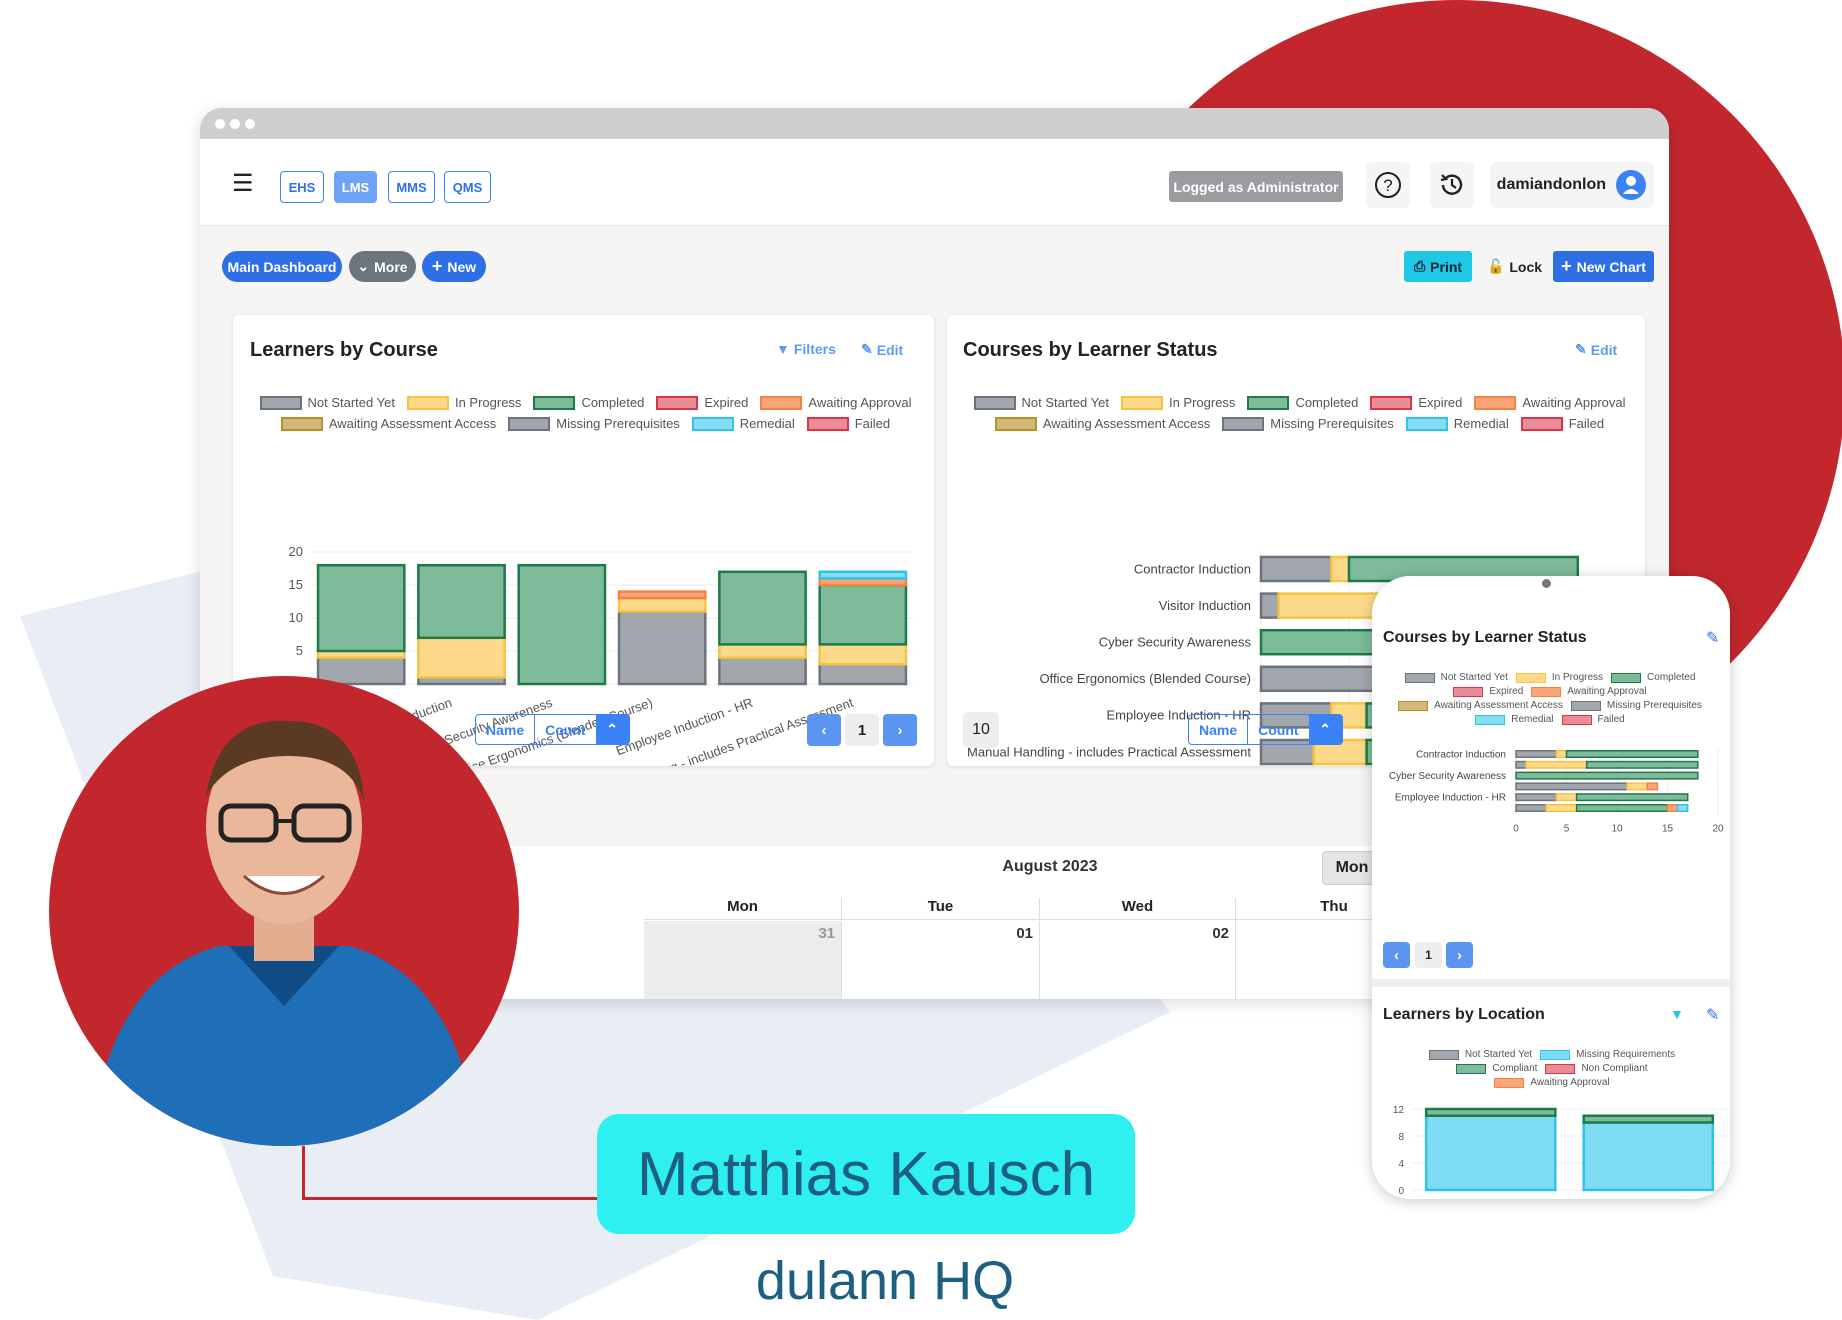 Image resolution: width=1842 pixels, height=1320 pixels. I want to click on x-tick-label: 0, so click(1516, 828).